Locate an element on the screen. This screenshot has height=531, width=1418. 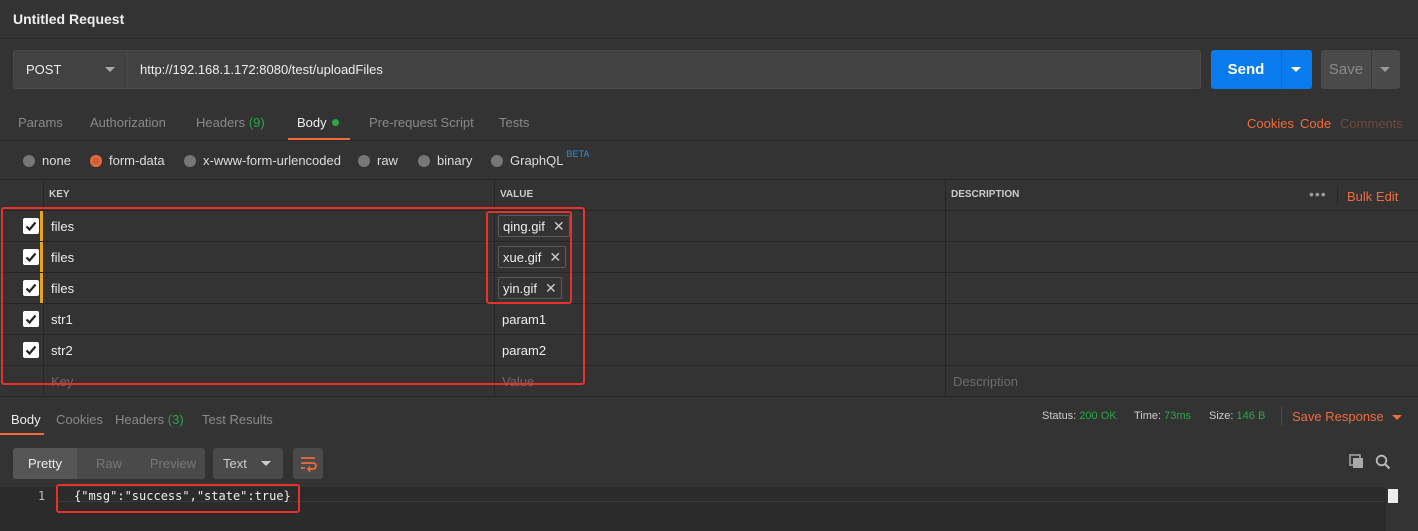
radio-label: none is located at coordinates (56, 160).